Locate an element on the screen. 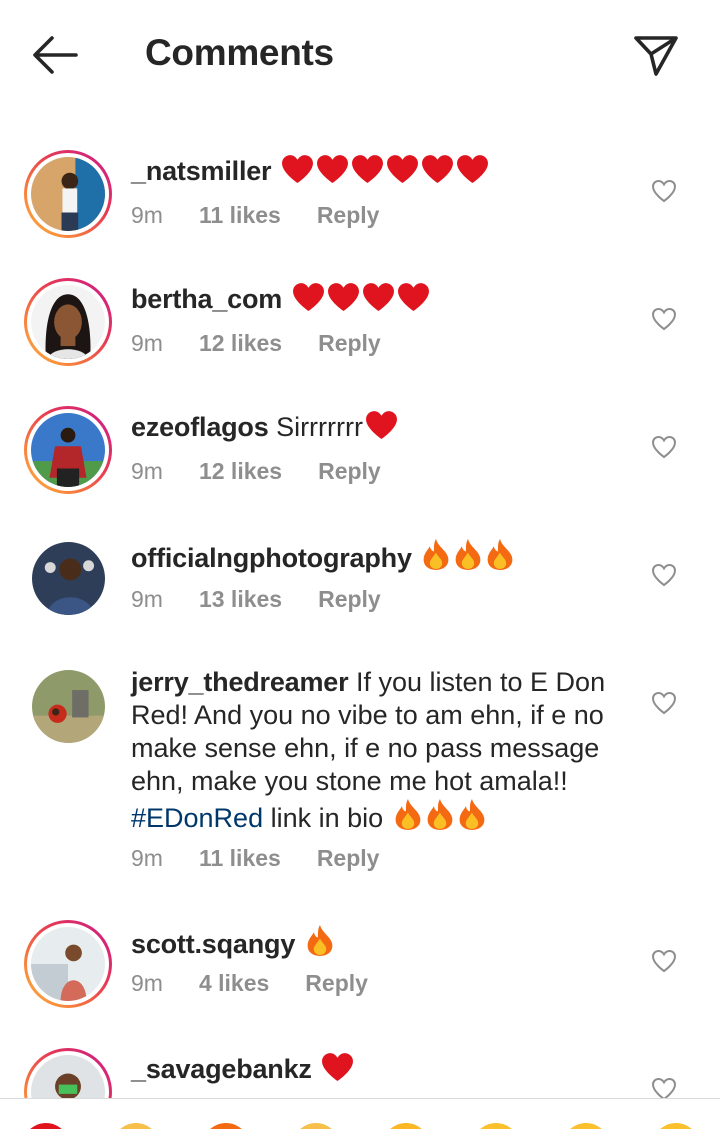  paper-plane-icon is located at coordinates (656, 56).